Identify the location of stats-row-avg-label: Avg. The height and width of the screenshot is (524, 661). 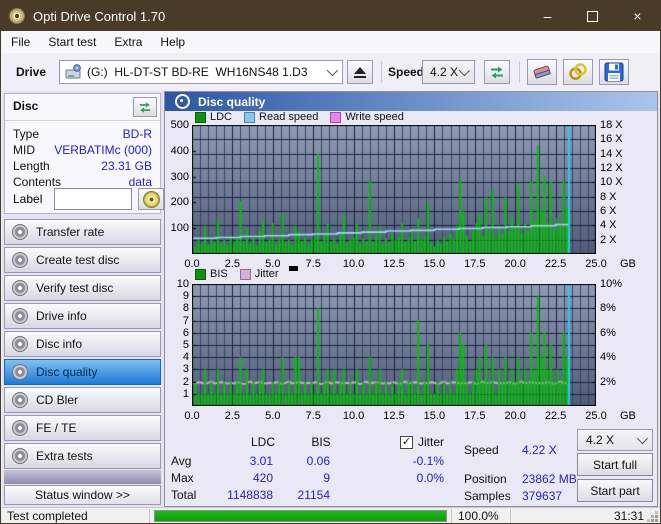
(181, 461).